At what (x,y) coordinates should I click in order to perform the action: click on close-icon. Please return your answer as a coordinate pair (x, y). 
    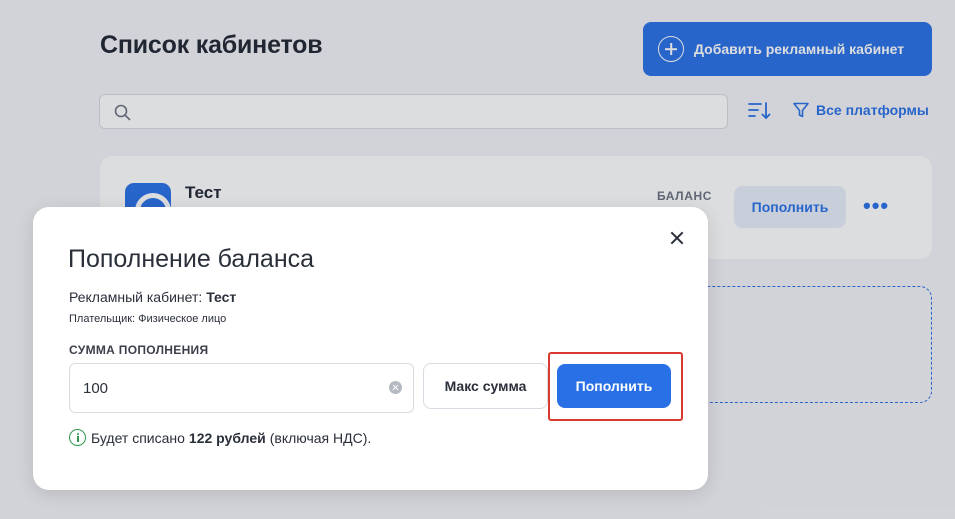
    Looking at the image, I should click on (677, 238).